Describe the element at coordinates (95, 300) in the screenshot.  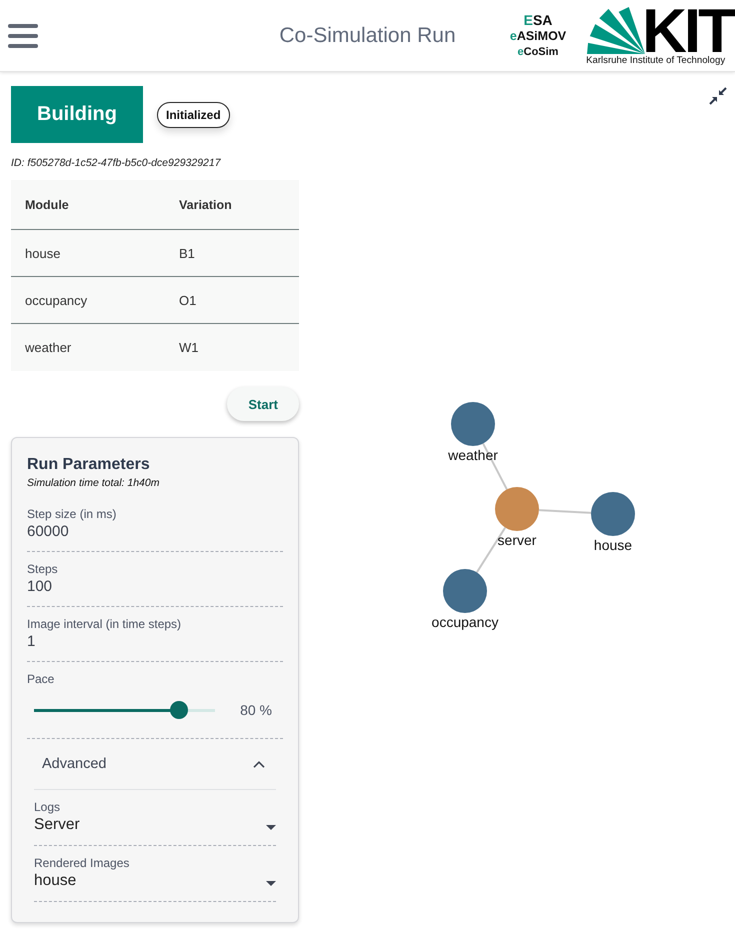
I see `table-cell: occupancy` at that location.